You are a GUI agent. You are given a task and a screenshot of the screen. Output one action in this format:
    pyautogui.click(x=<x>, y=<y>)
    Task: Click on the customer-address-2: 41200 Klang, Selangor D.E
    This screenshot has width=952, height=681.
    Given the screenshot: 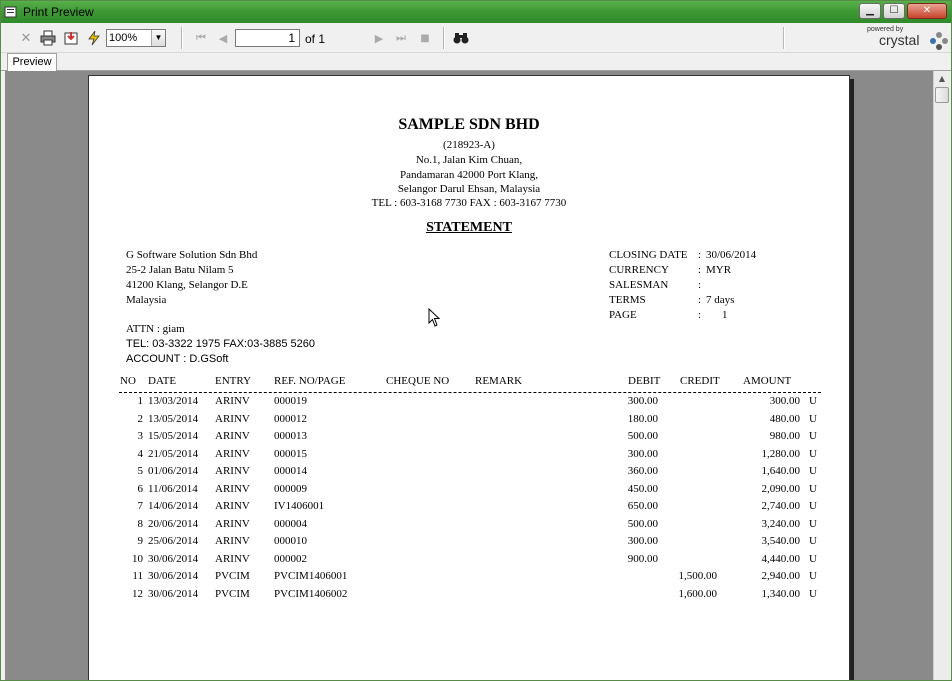 What is the action you would take?
    pyautogui.click(x=187, y=285)
    